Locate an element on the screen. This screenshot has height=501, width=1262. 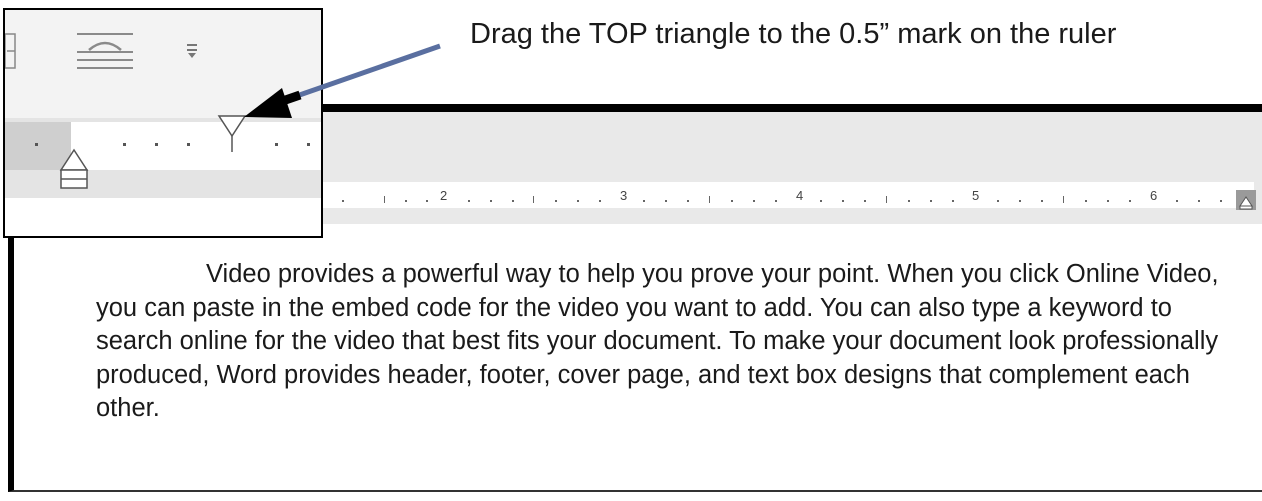
zoomed-ruler-inset is located at coordinates (163, 123).